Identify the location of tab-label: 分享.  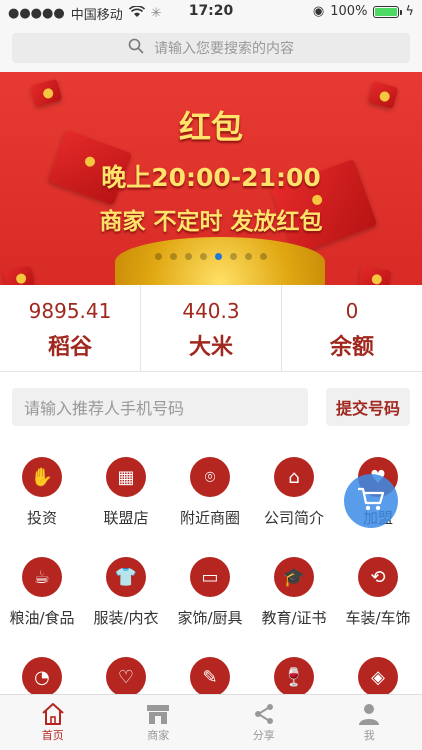
(263, 735).